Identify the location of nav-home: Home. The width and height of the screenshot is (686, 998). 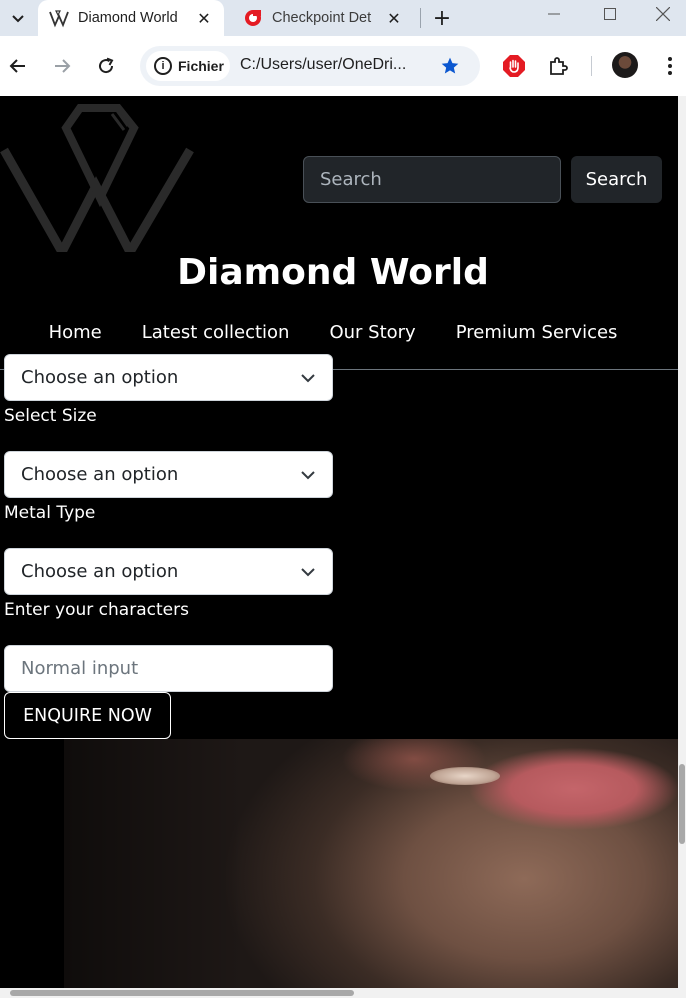
(75, 332).